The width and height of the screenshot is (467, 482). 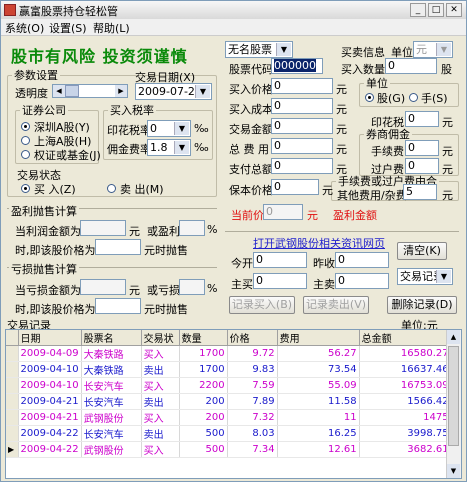 I want to click on table-scrollbar: ▲ ▼, so click(x=453, y=404).